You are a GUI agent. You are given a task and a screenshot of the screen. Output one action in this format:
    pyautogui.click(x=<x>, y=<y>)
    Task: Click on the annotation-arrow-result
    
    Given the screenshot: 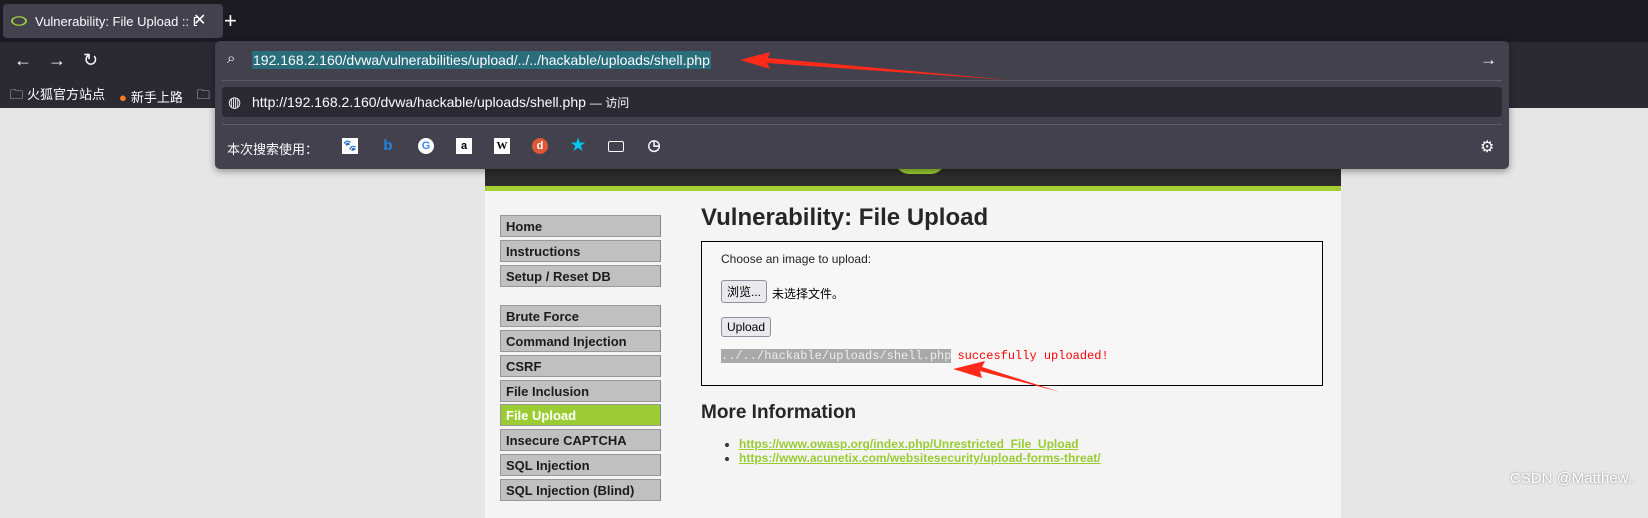 What is the action you would take?
    pyautogui.click(x=1006, y=376)
    